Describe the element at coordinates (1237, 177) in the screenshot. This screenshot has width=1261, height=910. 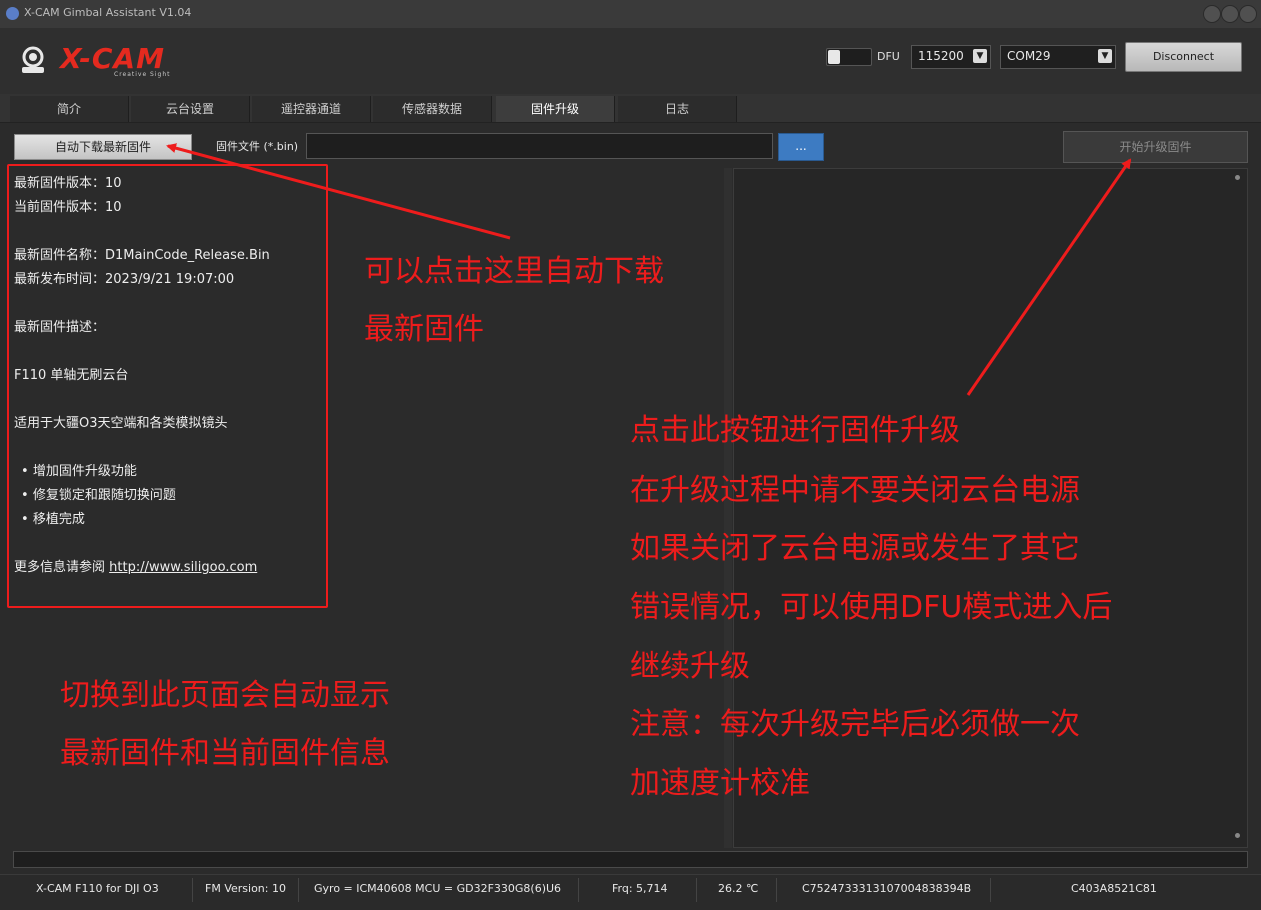
I see `scroll-up-indicator` at that location.